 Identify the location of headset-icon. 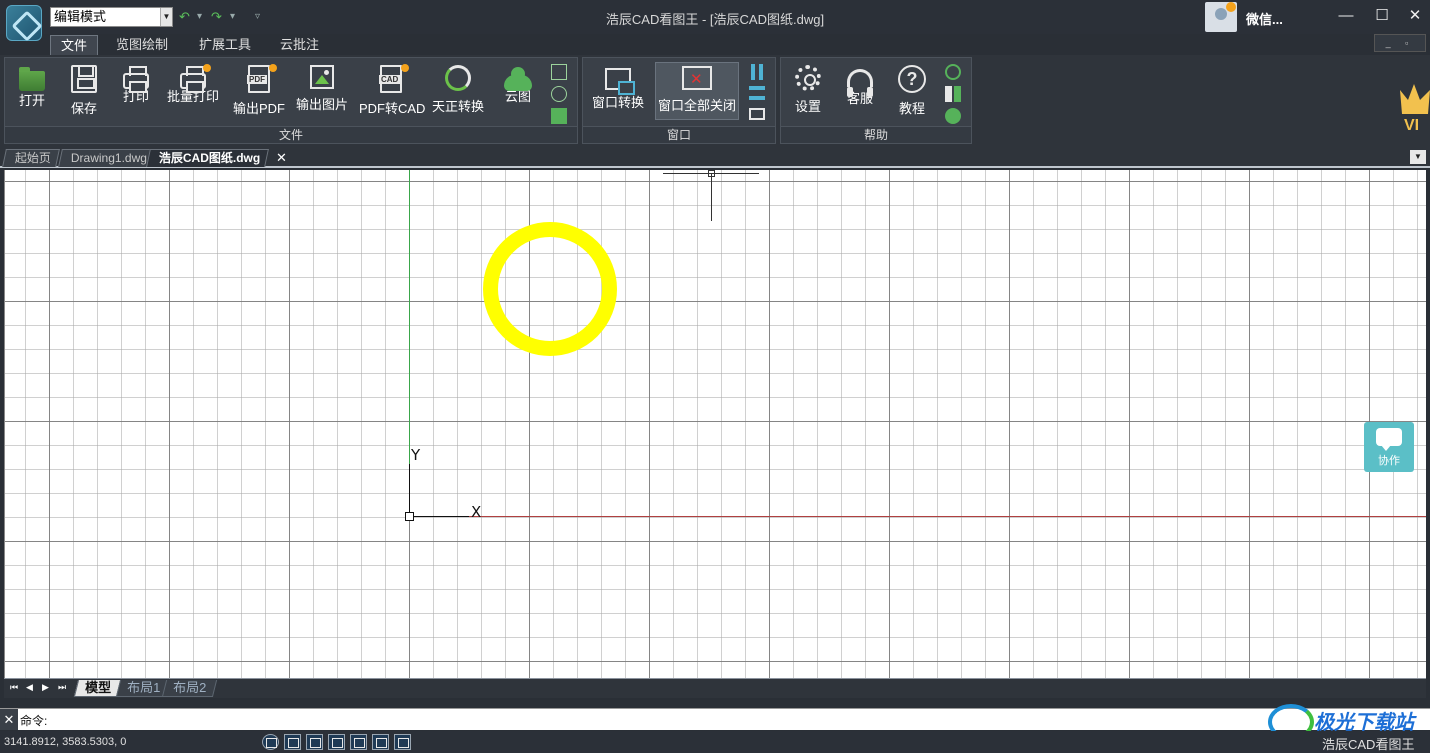
(860, 83).